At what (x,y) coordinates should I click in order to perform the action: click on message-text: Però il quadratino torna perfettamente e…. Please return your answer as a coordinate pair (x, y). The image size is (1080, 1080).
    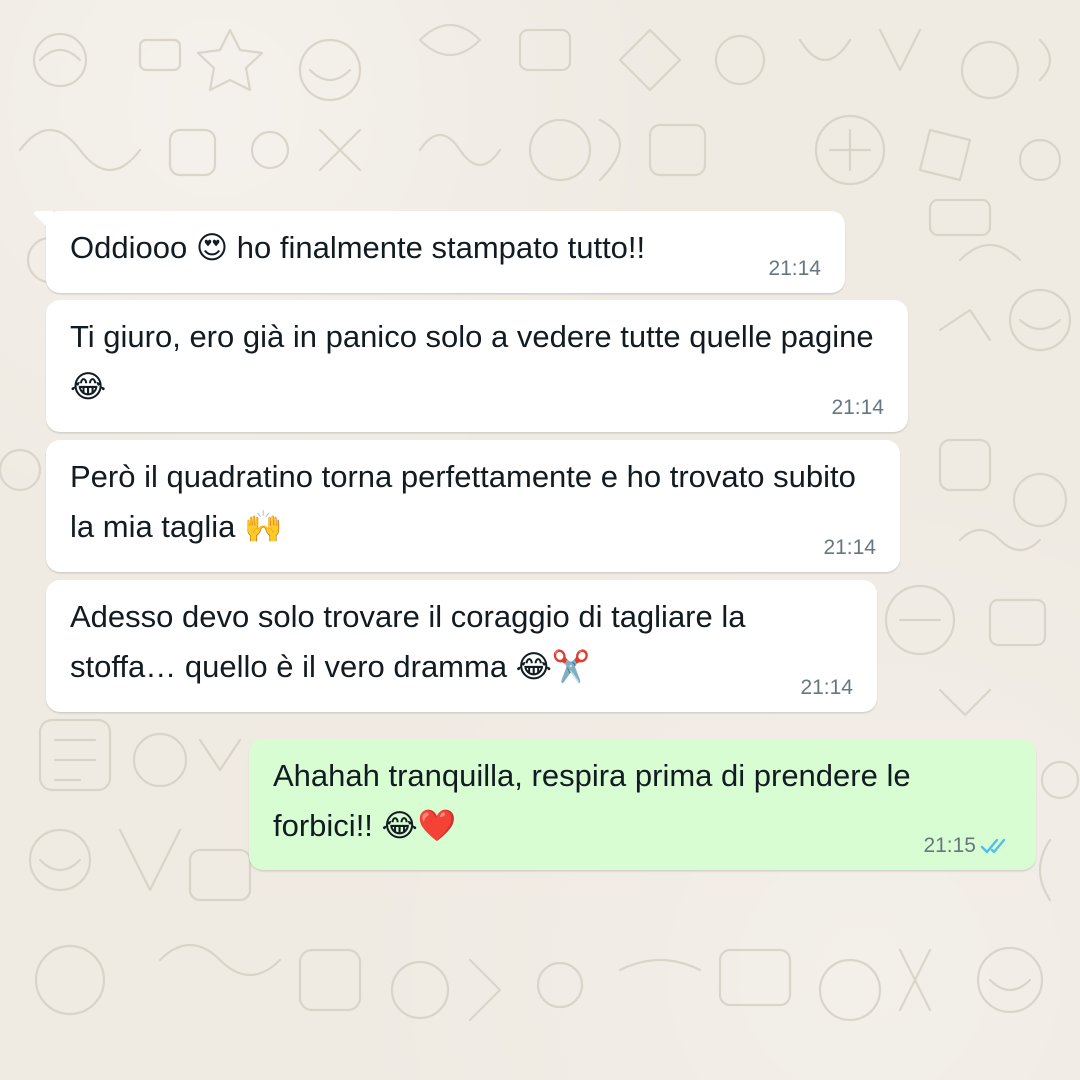
    Looking at the image, I should click on (463, 501).